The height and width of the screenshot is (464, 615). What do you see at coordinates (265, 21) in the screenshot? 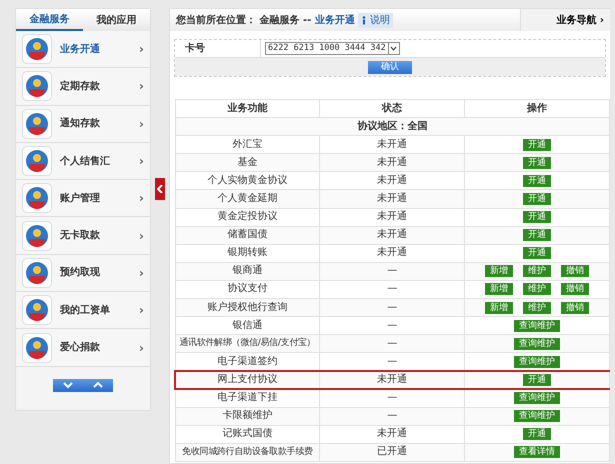
I see `breadcrumb: 您当前所在位置： 金融服务 -- 业务开通` at bounding box center [265, 21].